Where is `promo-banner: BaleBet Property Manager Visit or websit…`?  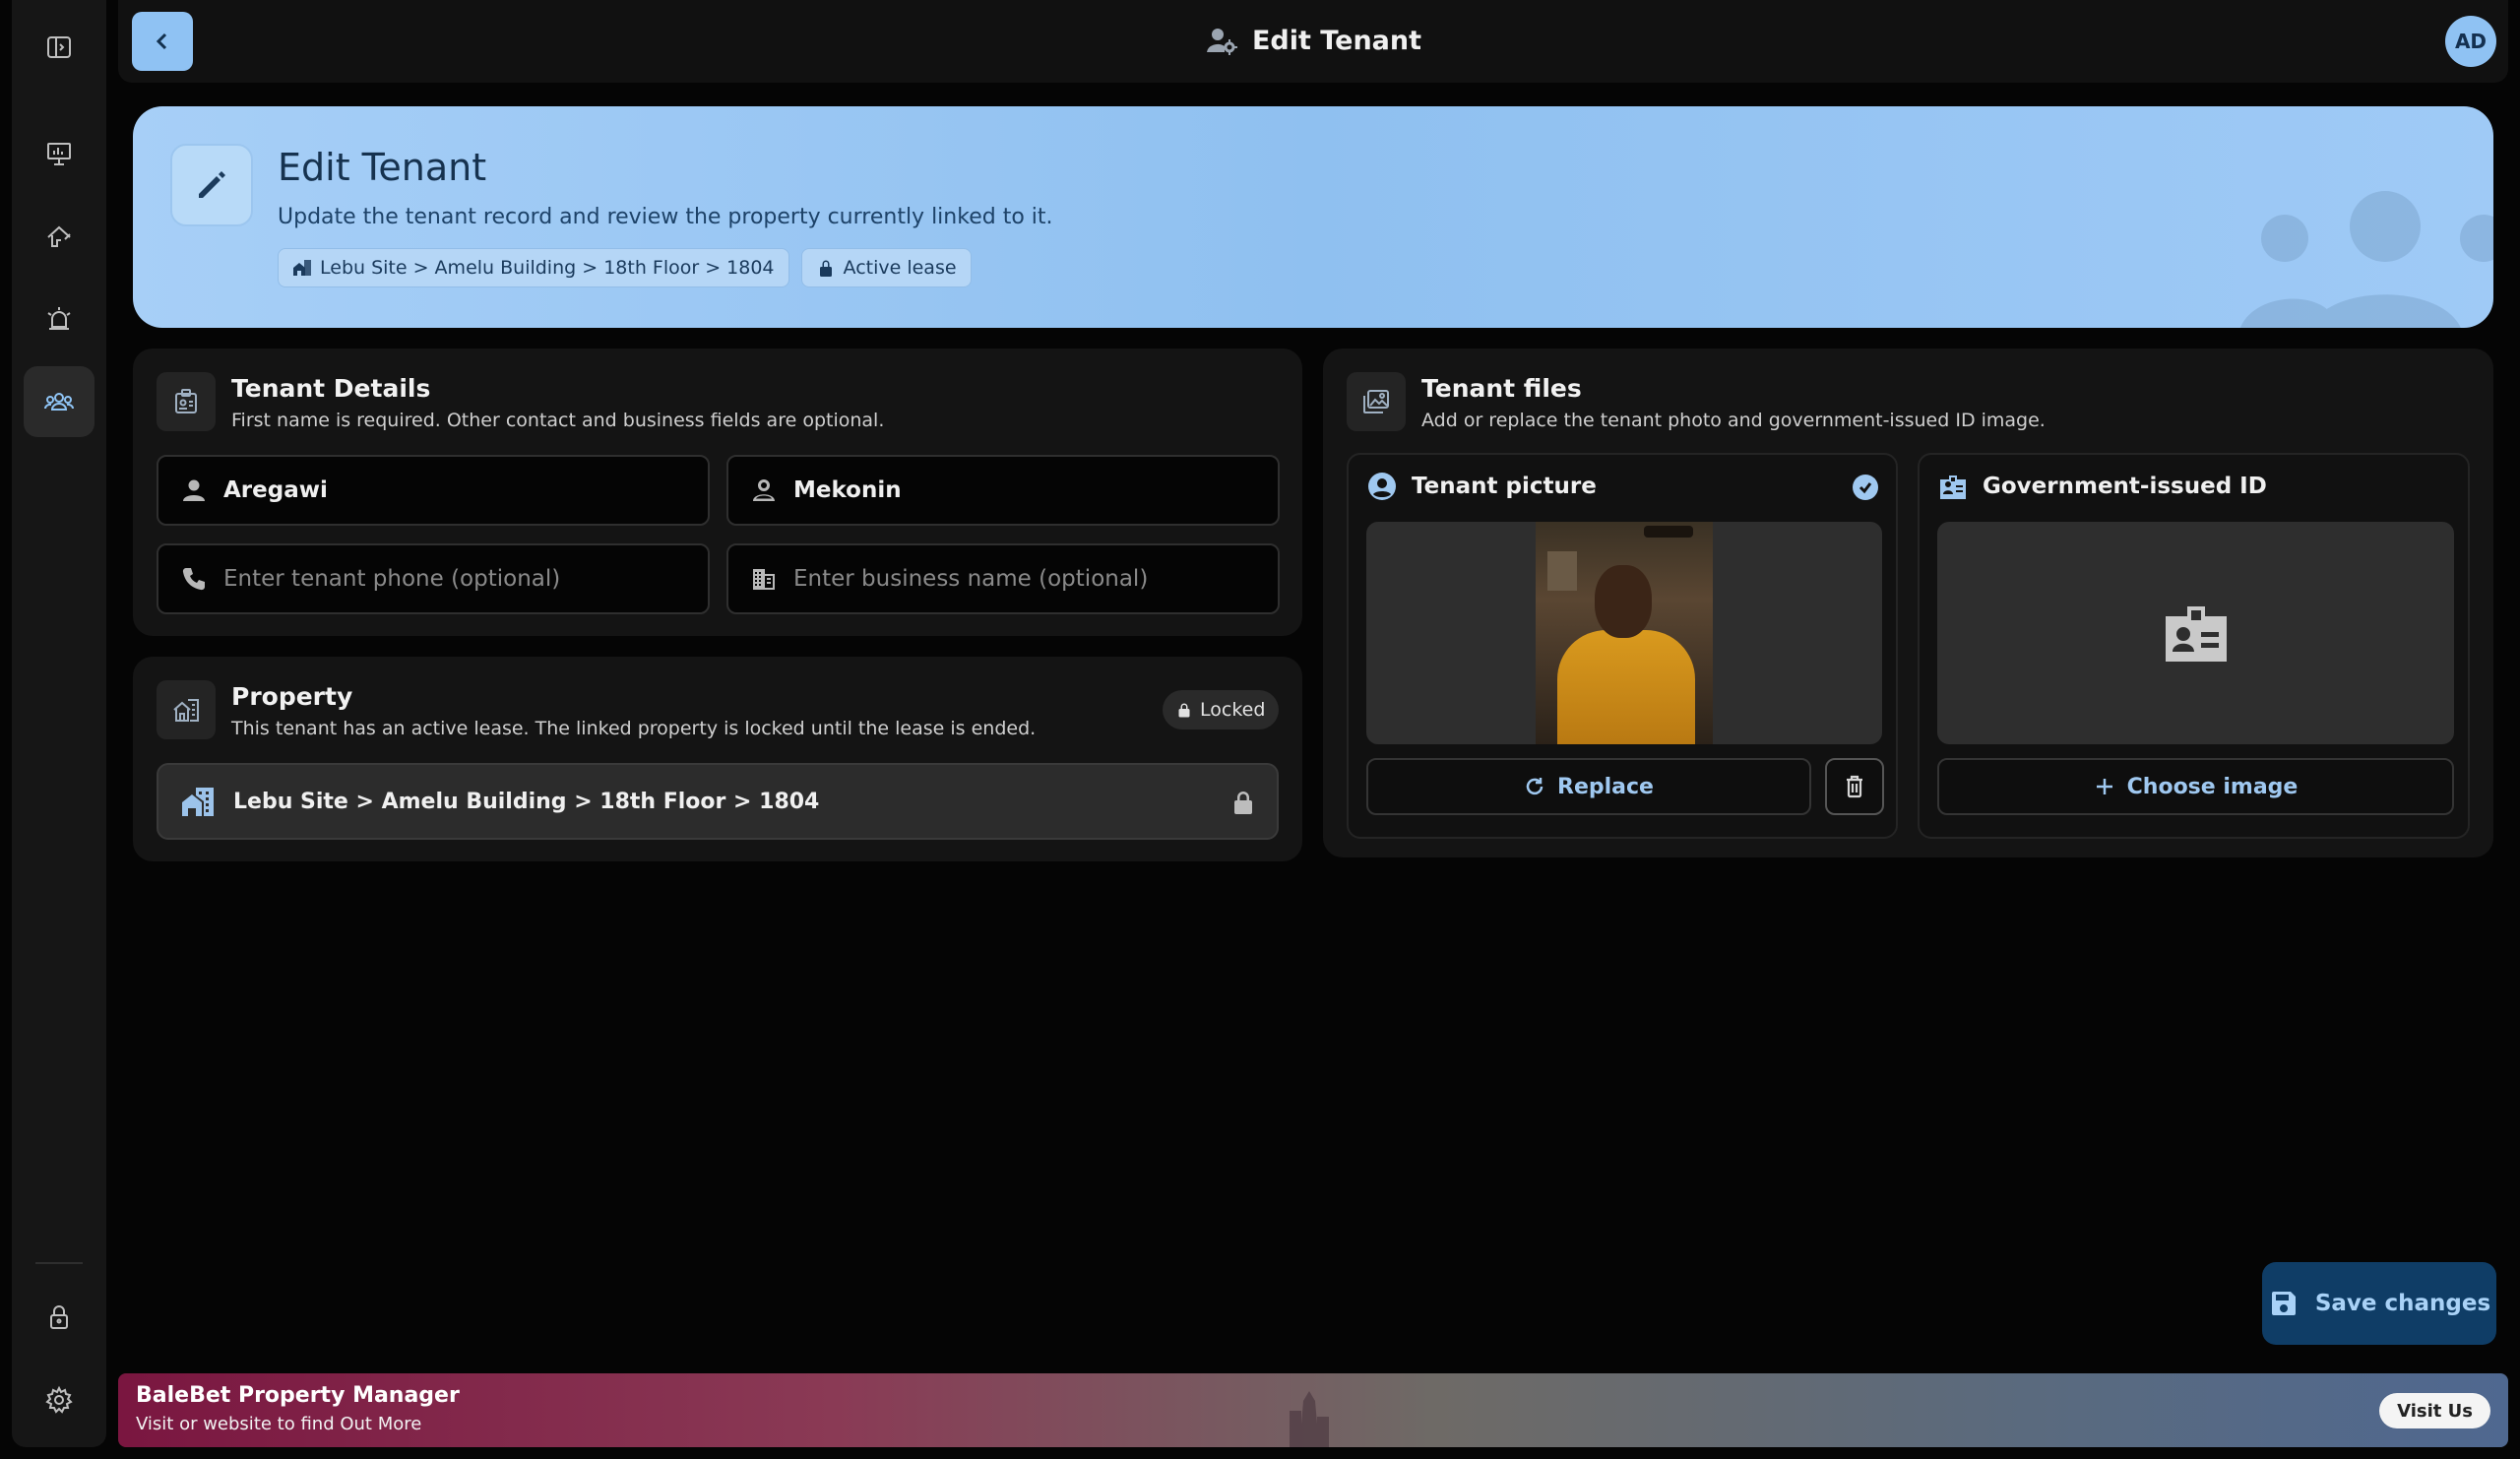
promo-banner: BaleBet Property Manager Visit or websit… is located at coordinates (1313, 1410).